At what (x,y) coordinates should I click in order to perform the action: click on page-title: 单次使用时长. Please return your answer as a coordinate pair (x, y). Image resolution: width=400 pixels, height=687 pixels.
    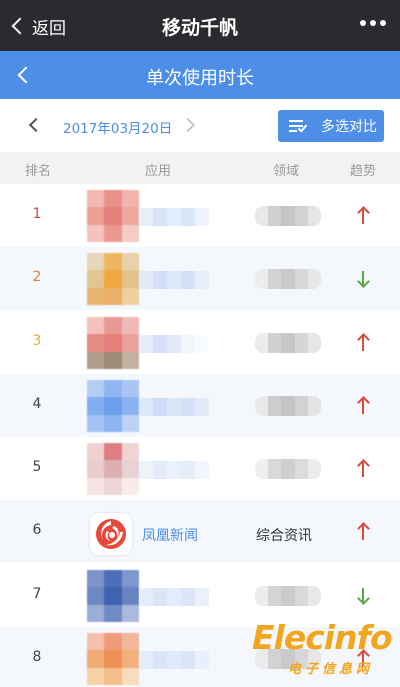
    Looking at the image, I should click on (200, 78).